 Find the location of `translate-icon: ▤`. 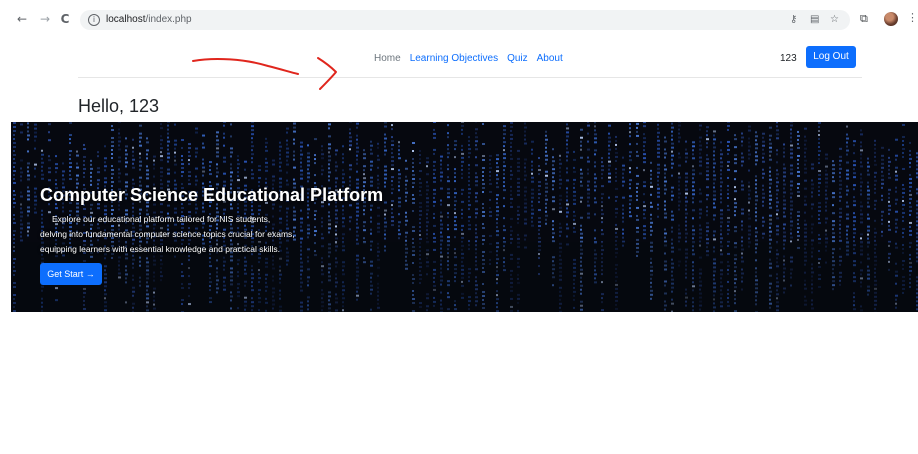

translate-icon: ▤ is located at coordinates (814, 20).